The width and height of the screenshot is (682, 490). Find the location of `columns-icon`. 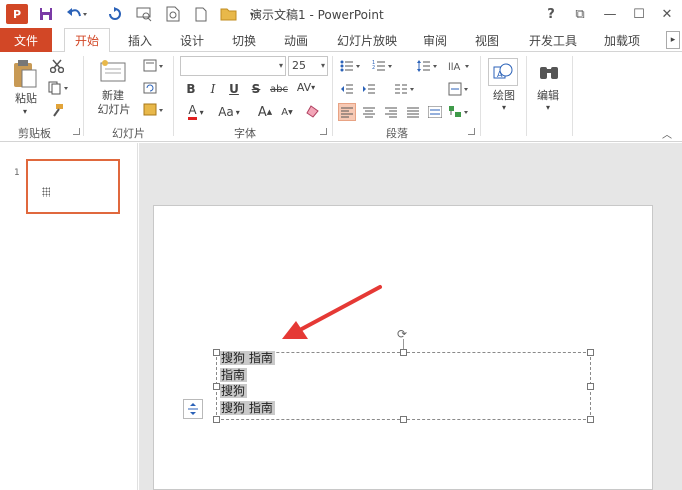

columns-icon is located at coordinates (405, 89).